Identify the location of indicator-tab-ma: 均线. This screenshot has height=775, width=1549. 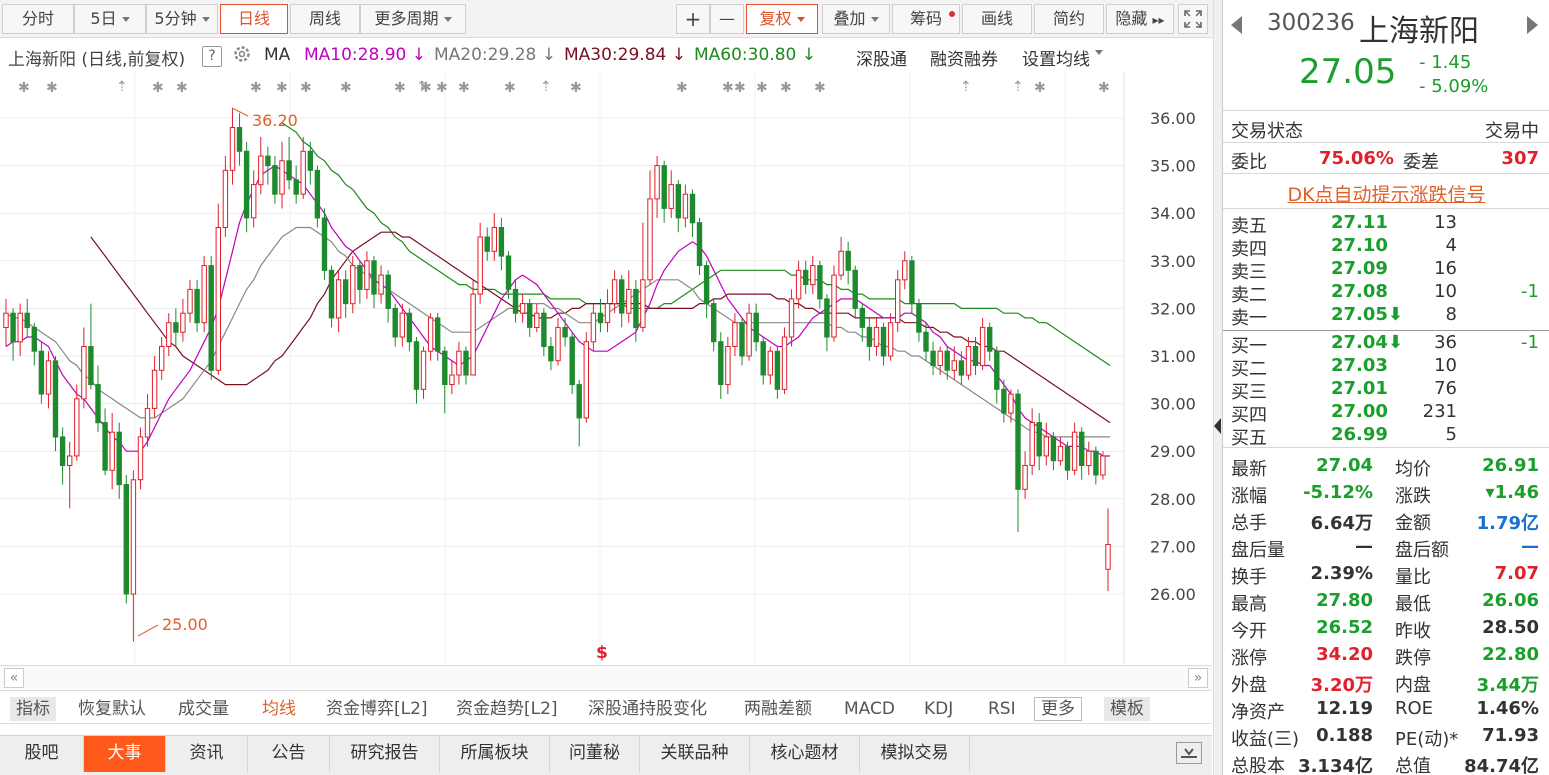
(279, 709).